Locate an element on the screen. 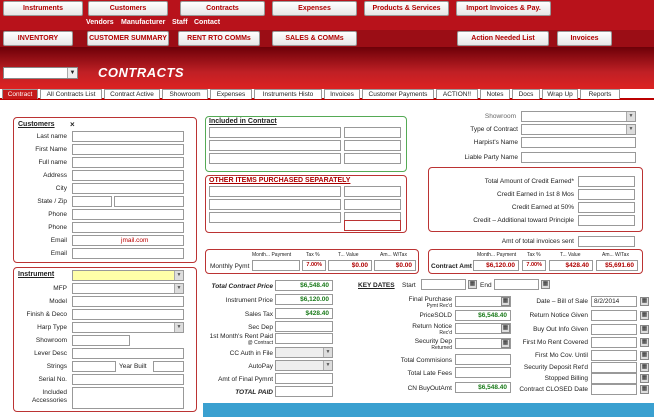 This screenshot has height=417, width=654. address-field is located at coordinates (128, 175).